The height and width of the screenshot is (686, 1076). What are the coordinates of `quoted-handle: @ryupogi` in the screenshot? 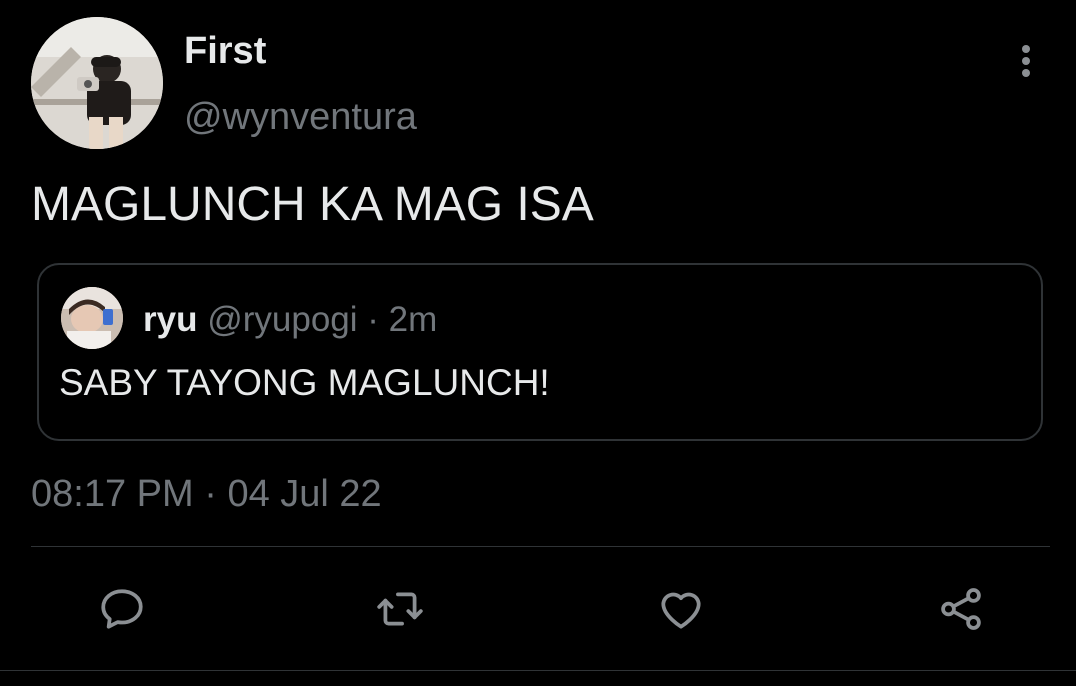 It's located at (282, 319).